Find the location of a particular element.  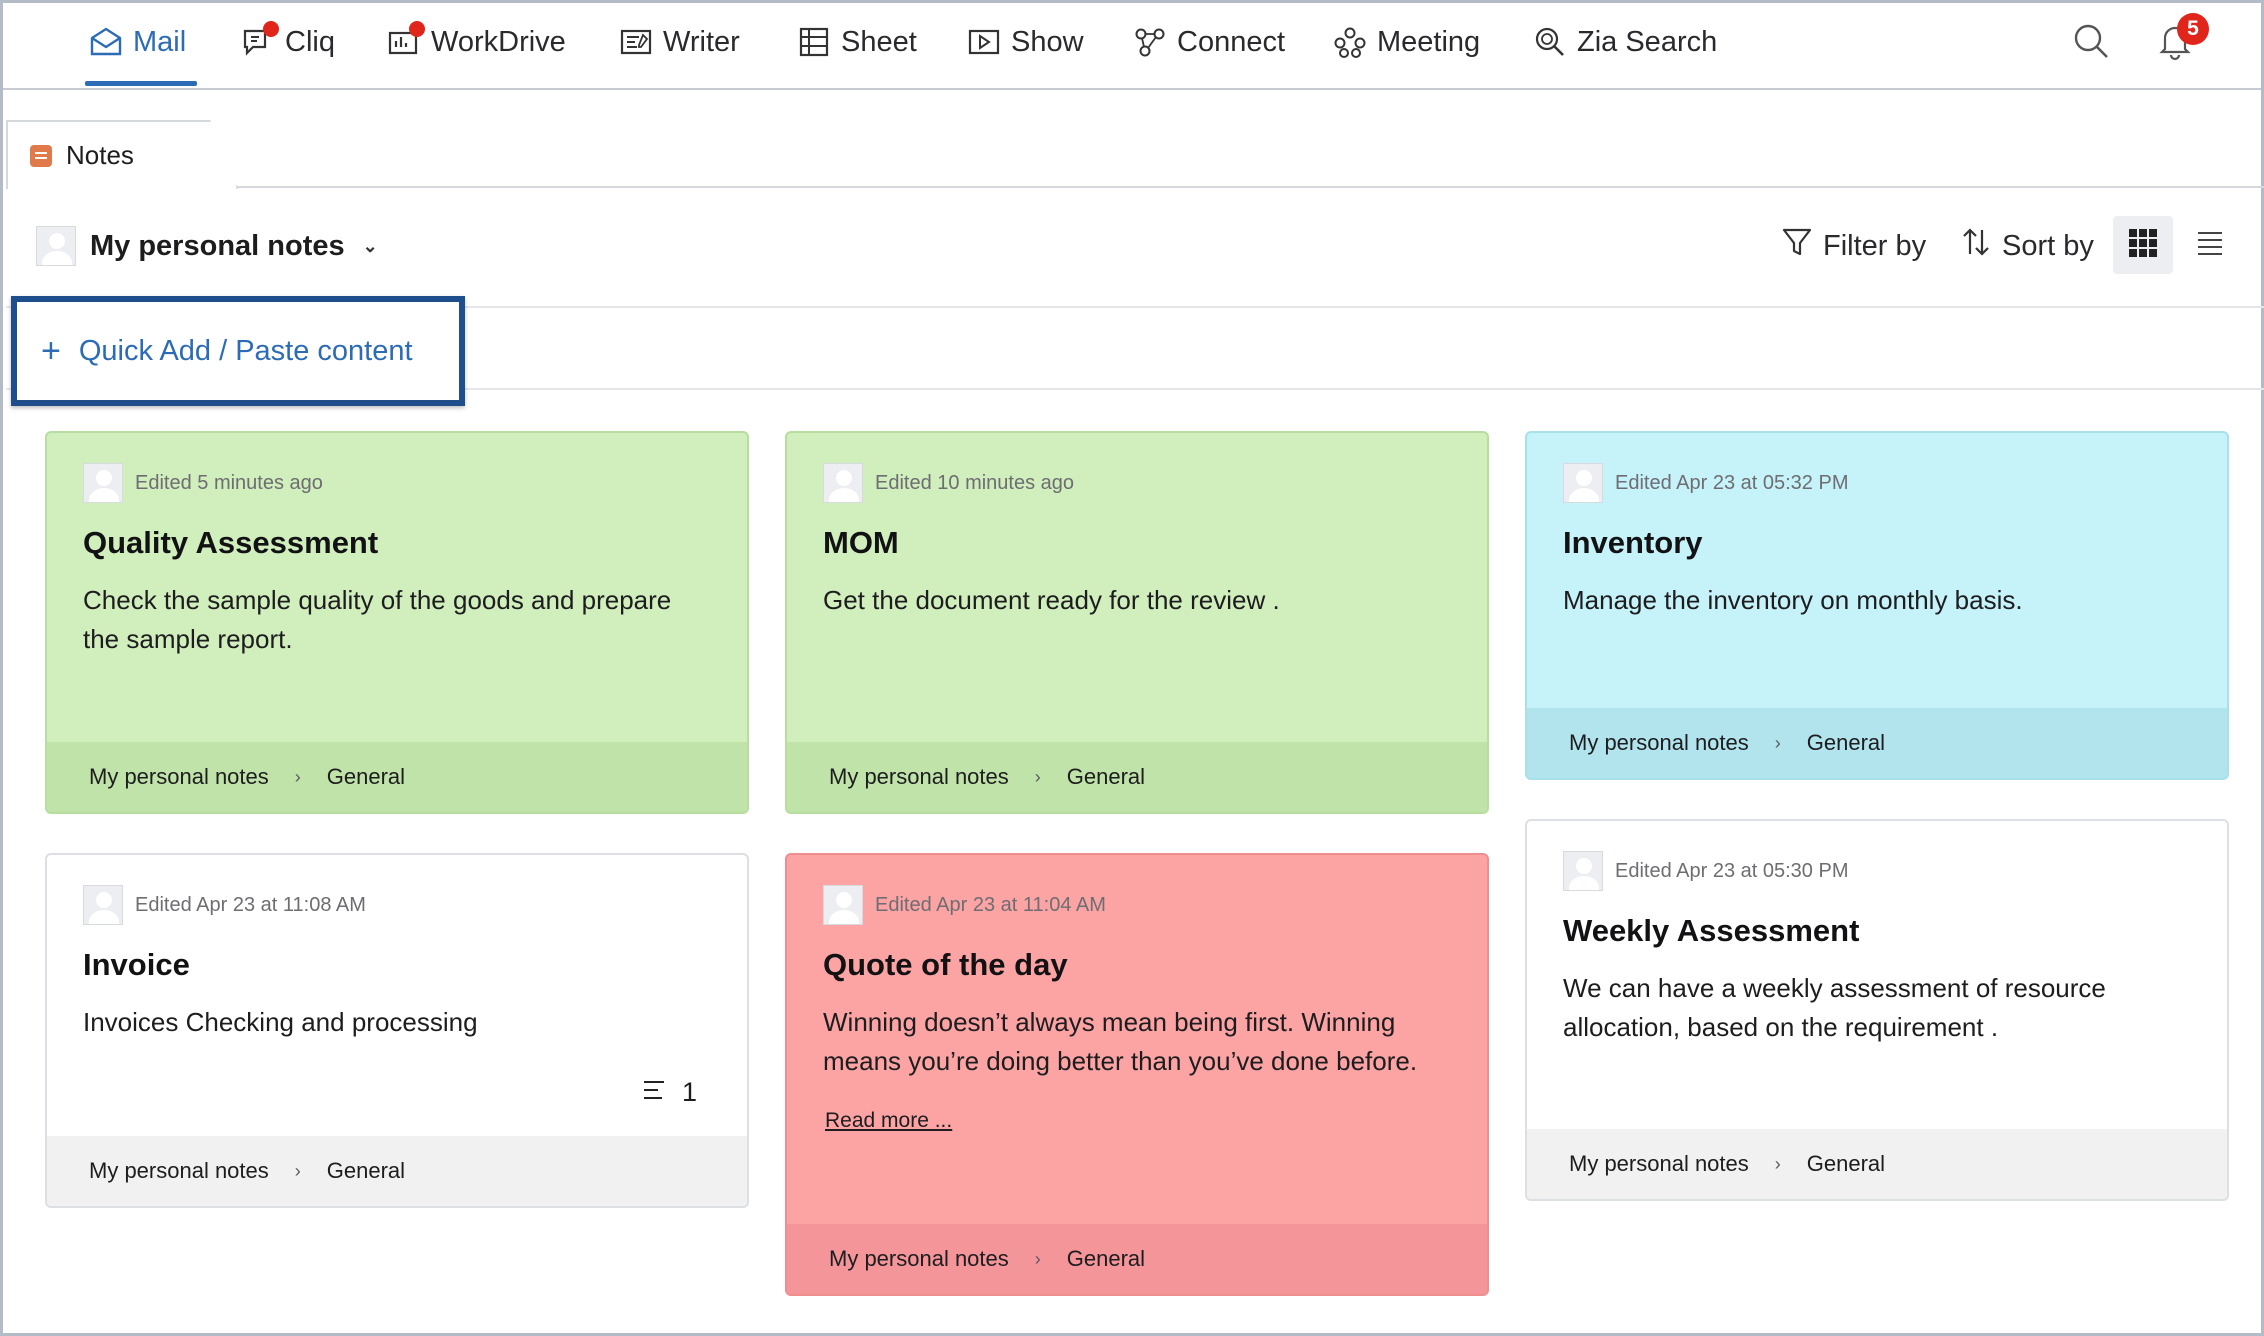

note-meta: Edited 10 minutes ago is located at coordinates (948, 483).